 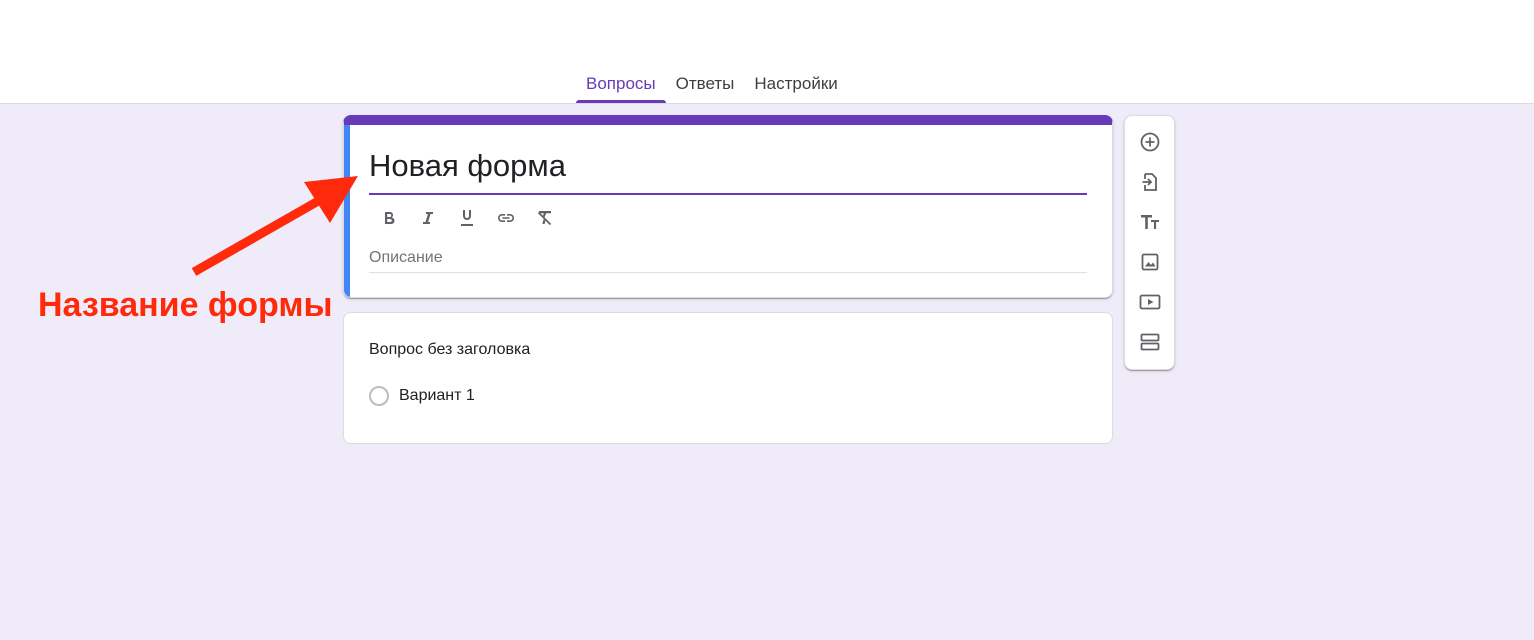 I want to click on underline-icon, so click(x=467, y=218).